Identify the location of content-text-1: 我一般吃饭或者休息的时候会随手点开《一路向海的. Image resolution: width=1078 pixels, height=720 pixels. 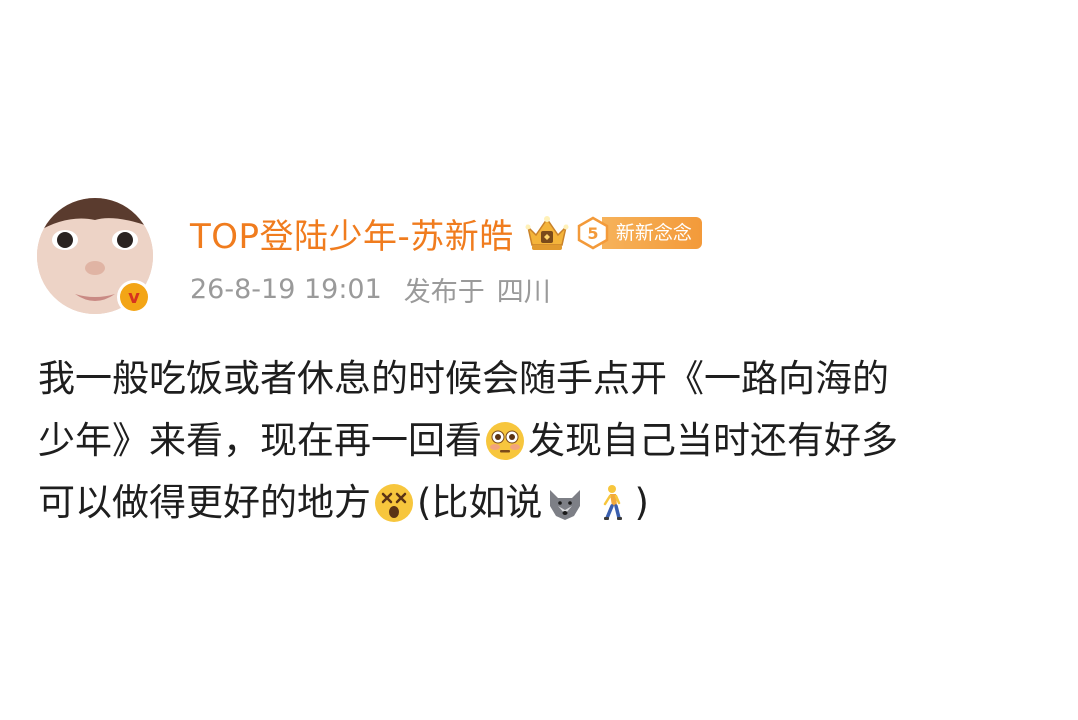
(463, 378).